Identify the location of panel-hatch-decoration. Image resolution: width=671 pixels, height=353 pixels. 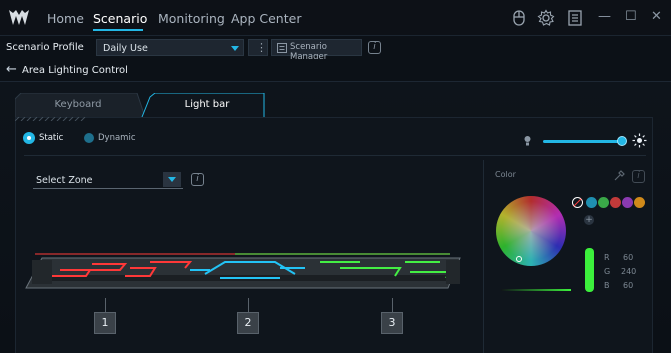
(50, 119).